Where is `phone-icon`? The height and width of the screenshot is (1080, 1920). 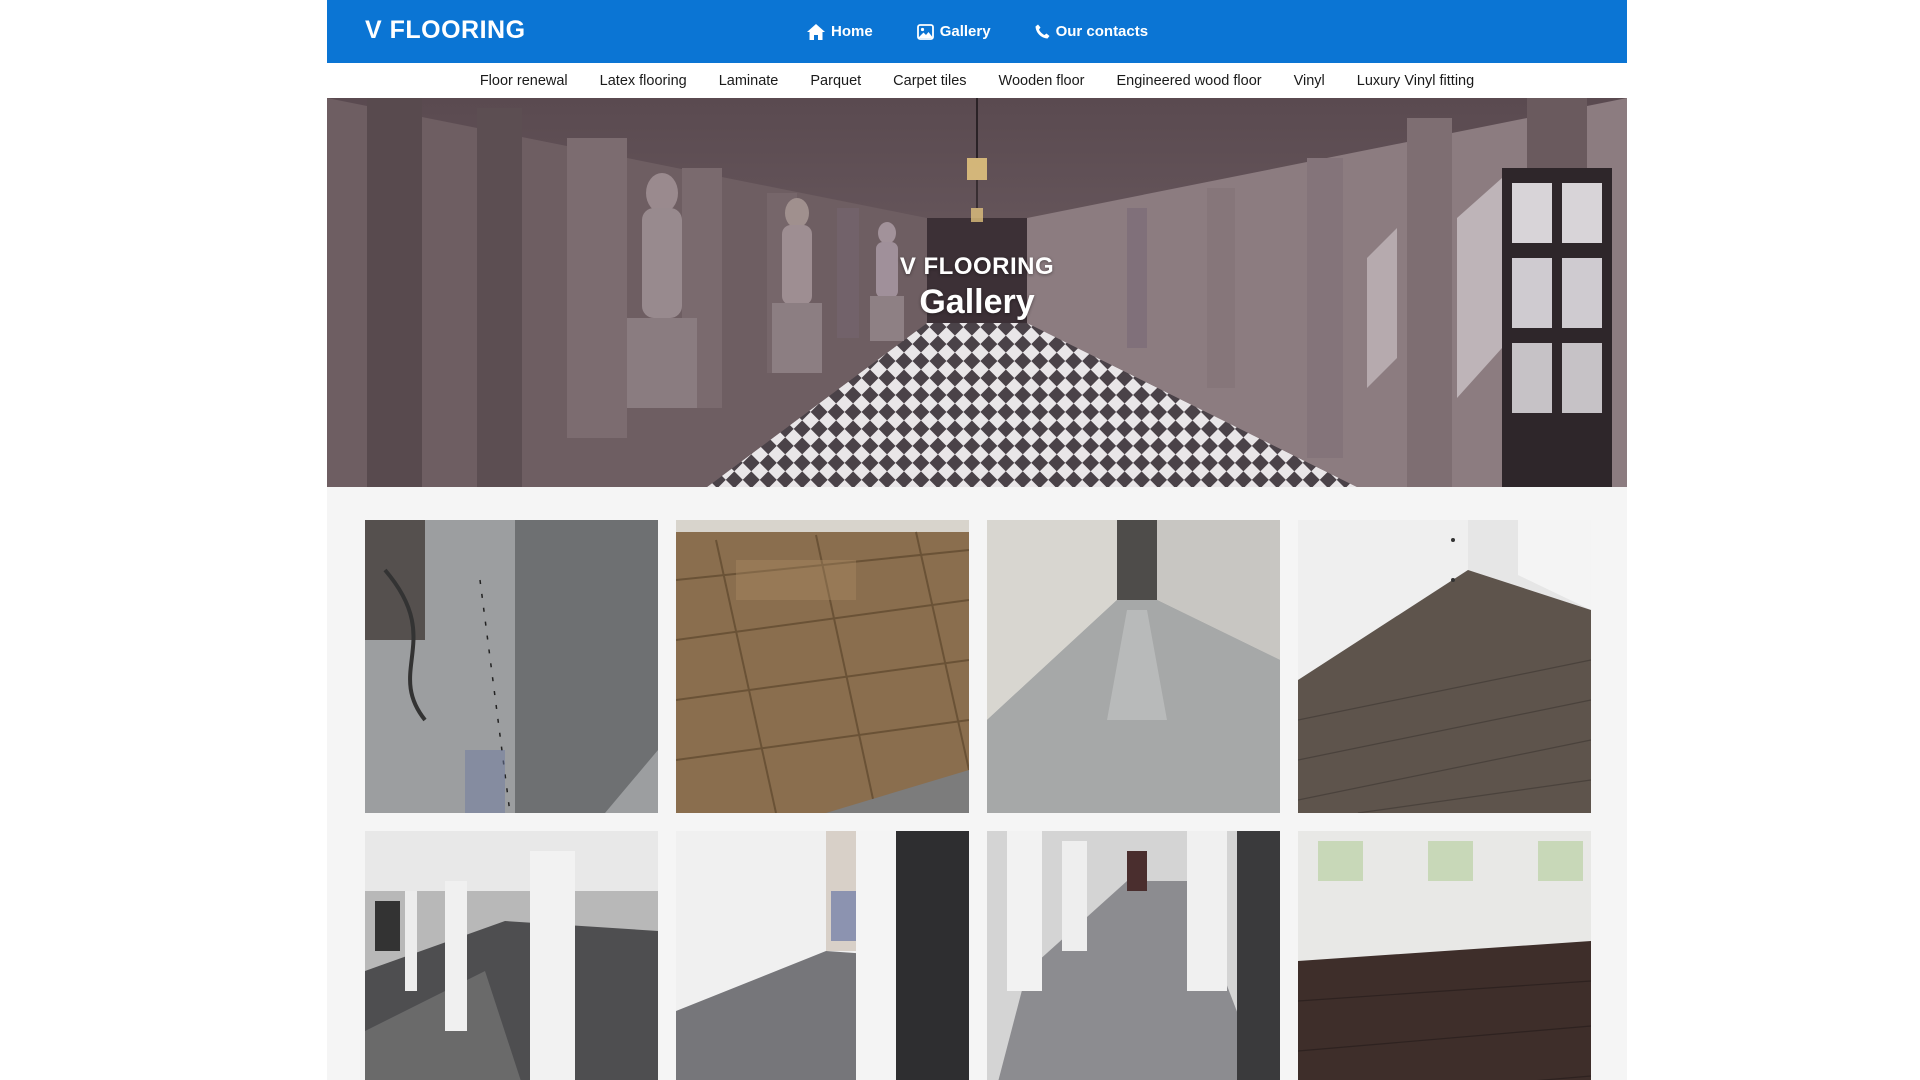 phone-icon is located at coordinates (1042, 31).